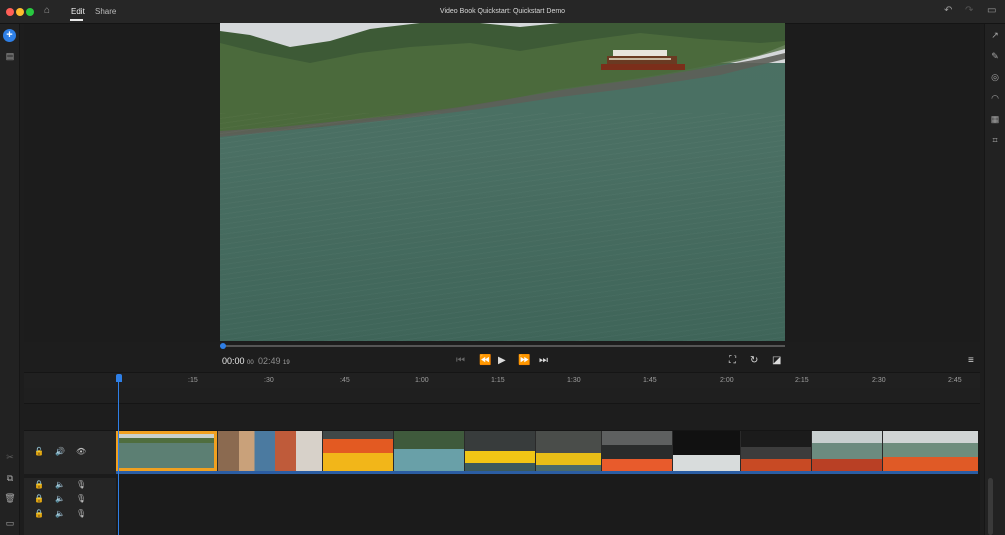 The width and height of the screenshot is (1005, 535). I want to click on track-row-top, so click(502, 396).